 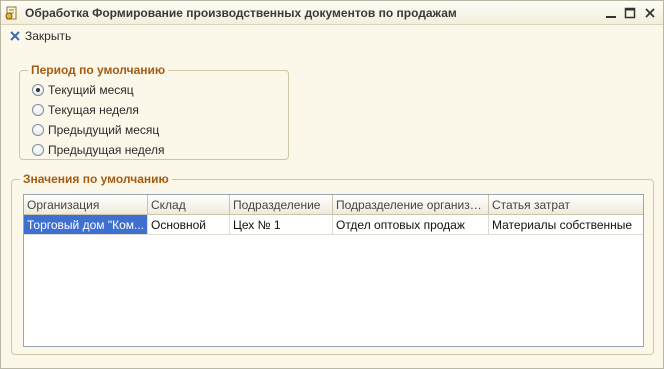 What do you see at coordinates (11, 13) in the screenshot?
I see `processing-icon` at bounding box center [11, 13].